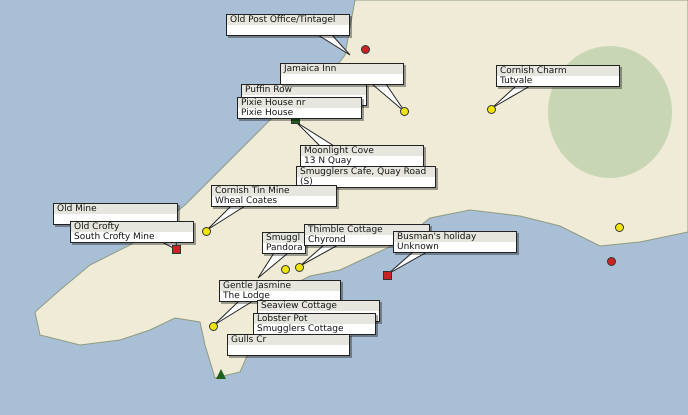  I want to click on callout-text: Pixie House nr, so click(299, 103).